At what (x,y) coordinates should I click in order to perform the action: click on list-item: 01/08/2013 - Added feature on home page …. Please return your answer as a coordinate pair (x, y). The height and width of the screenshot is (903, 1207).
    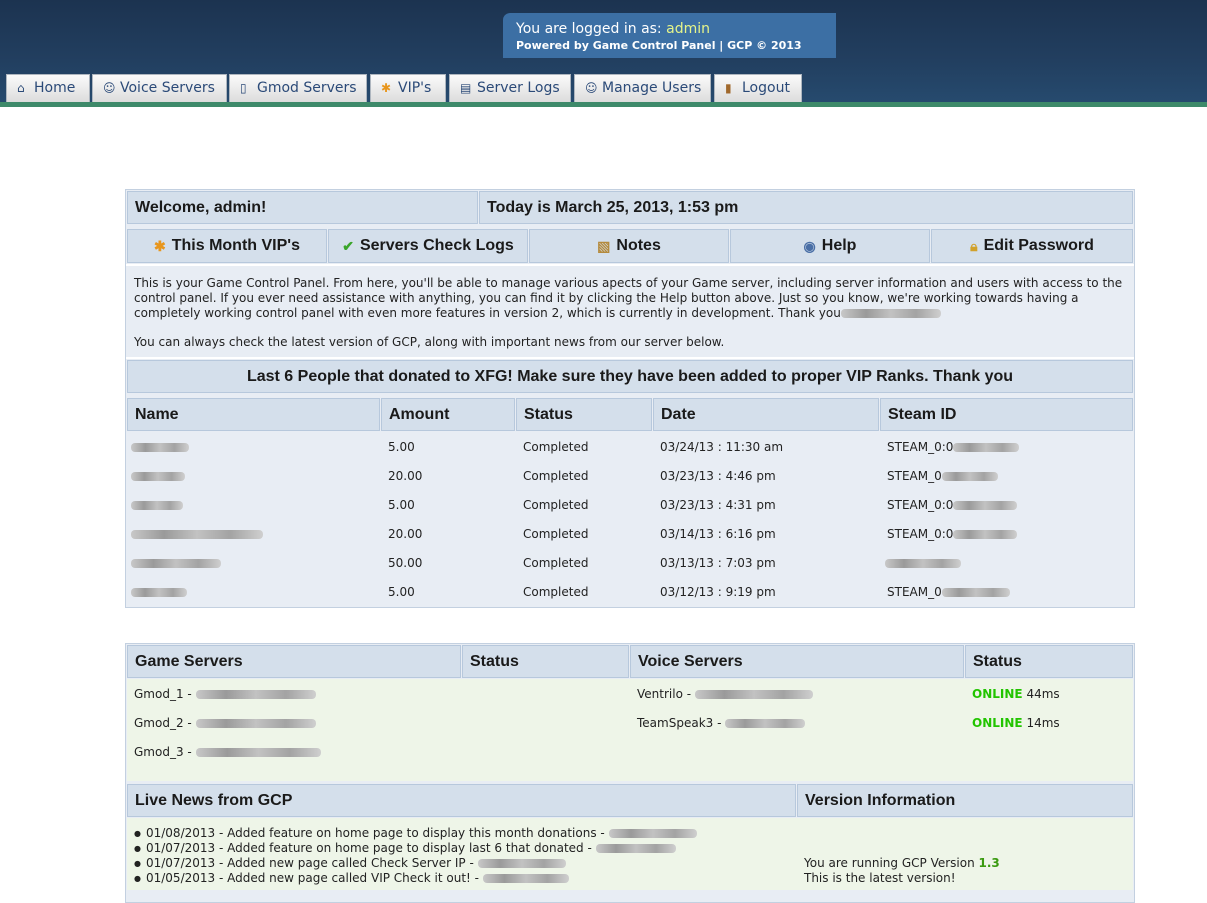
    Looking at the image, I should click on (415, 833).